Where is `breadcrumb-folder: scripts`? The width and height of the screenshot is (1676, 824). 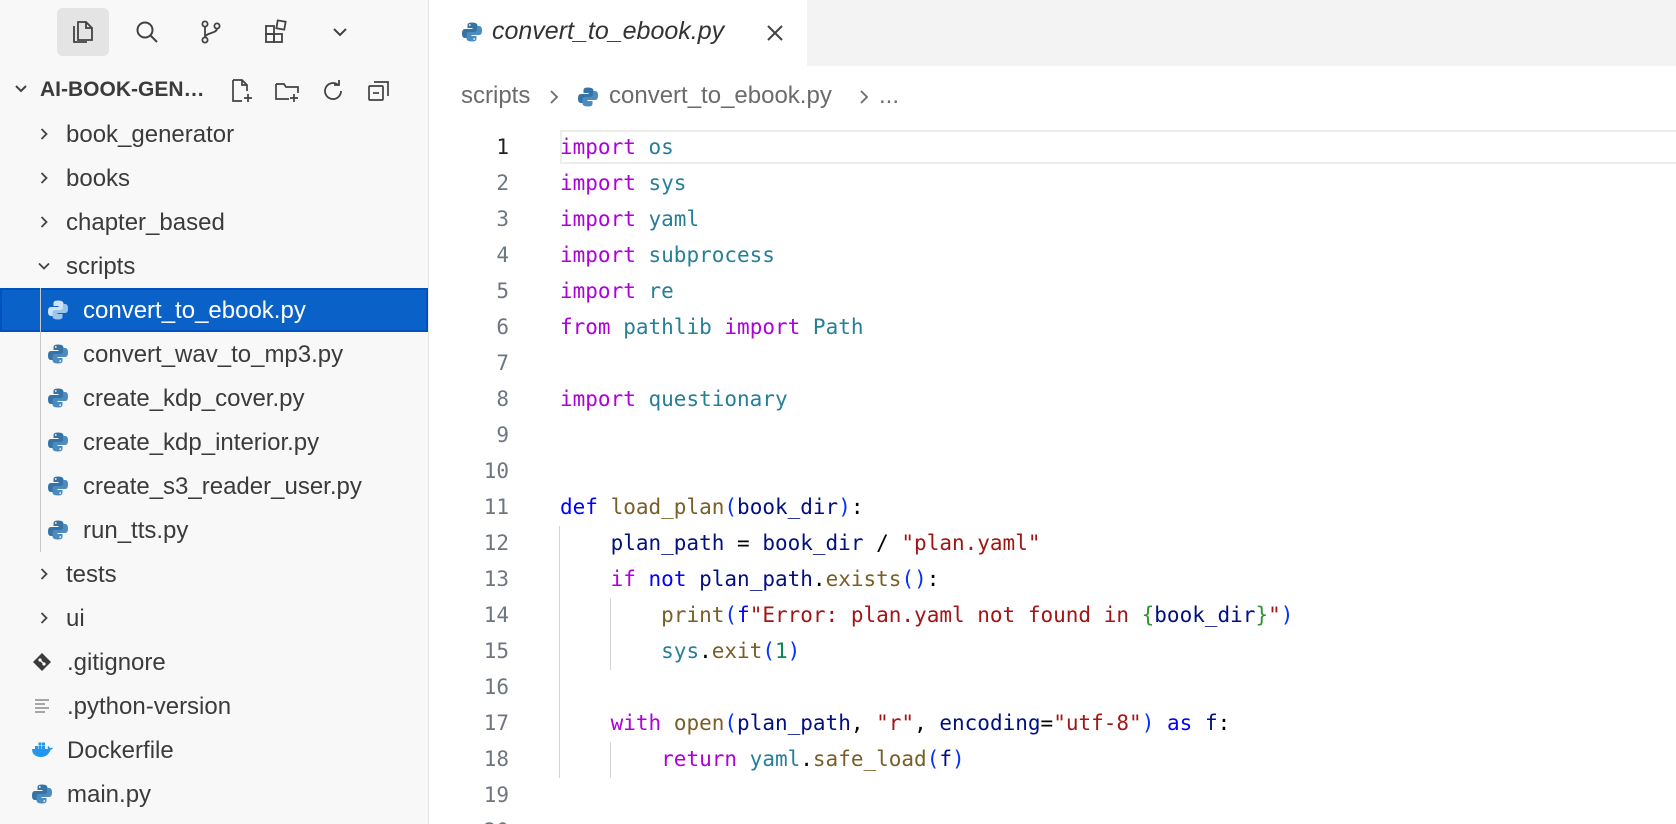 breadcrumb-folder: scripts is located at coordinates (495, 96).